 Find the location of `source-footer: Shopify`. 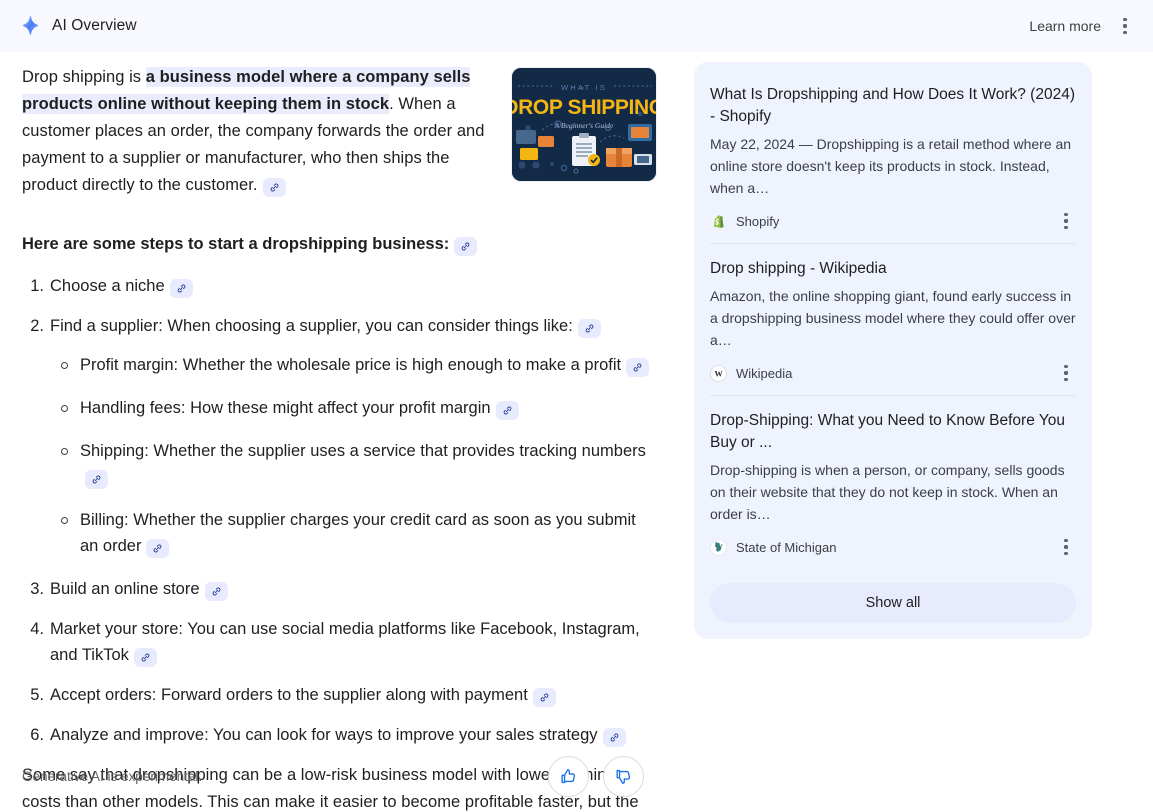

source-footer: Shopify is located at coordinates (893, 221).